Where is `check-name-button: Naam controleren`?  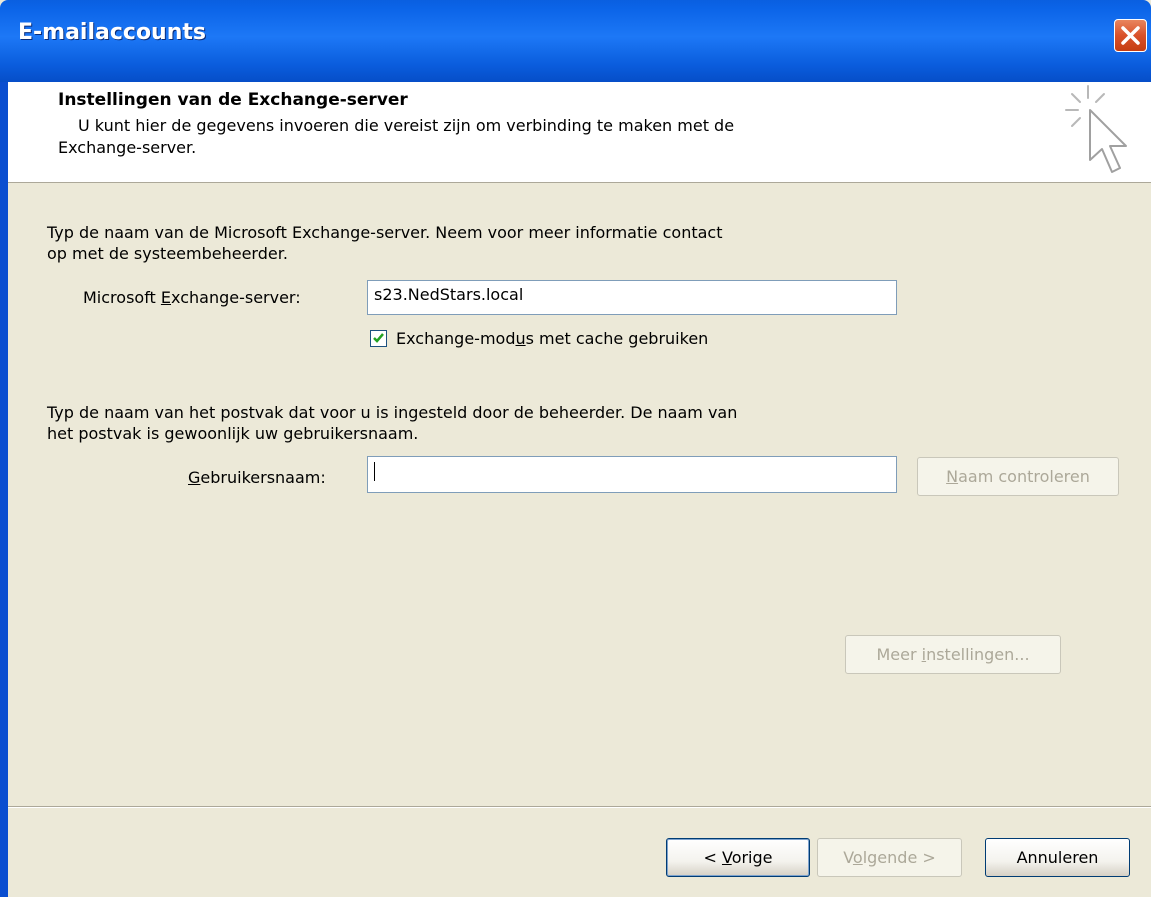 check-name-button: Naam controleren is located at coordinates (1018, 476).